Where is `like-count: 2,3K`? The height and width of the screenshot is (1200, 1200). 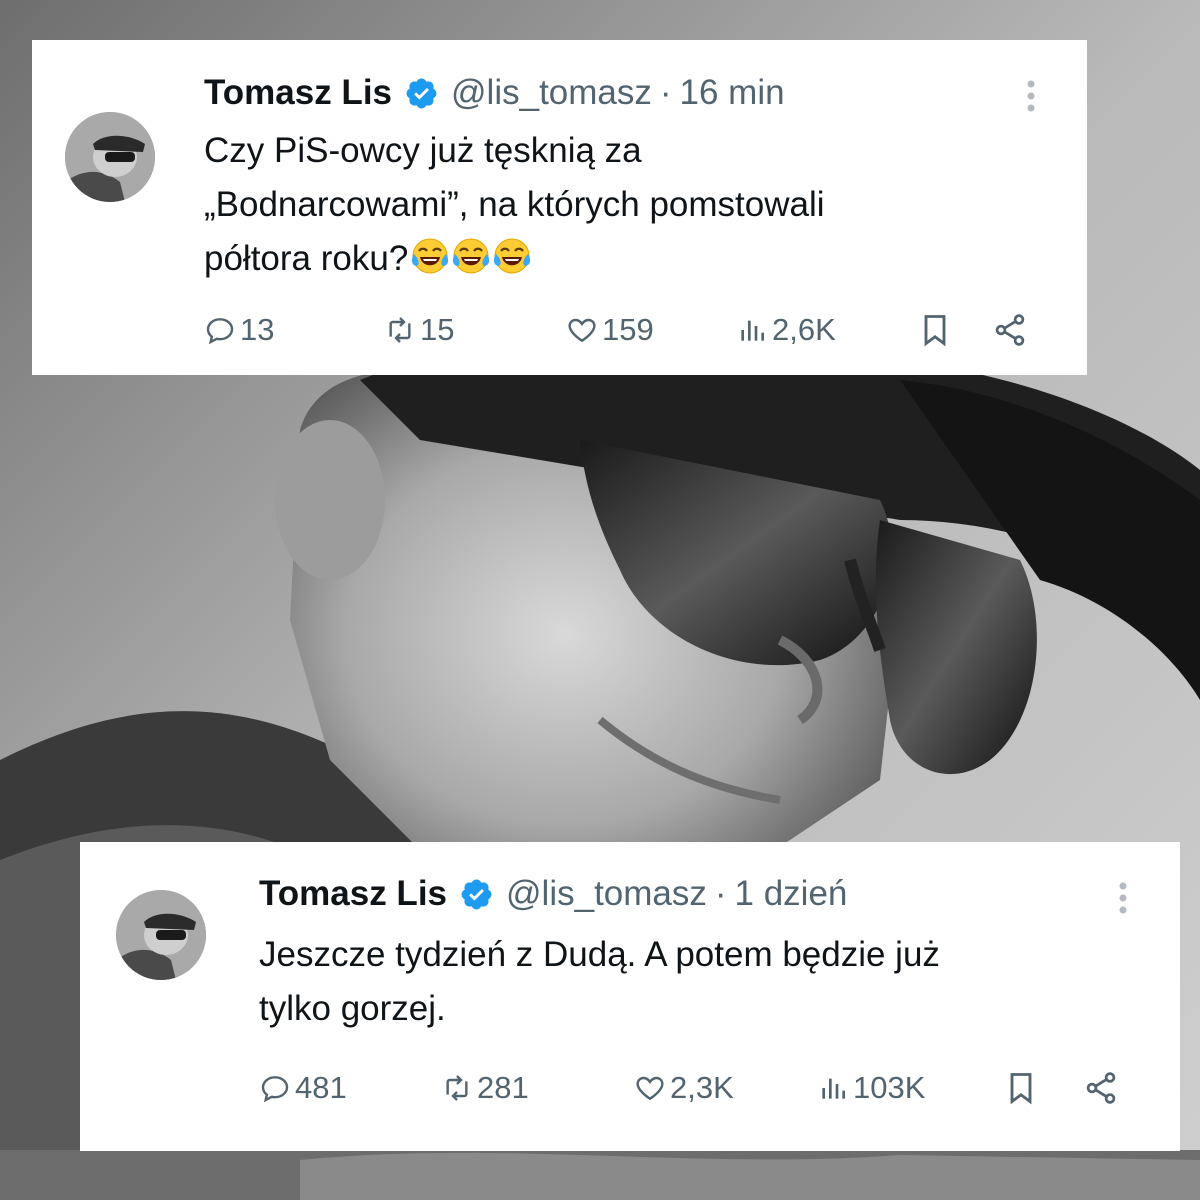
like-count: 2,3K is located at coordinates (702, 1087).